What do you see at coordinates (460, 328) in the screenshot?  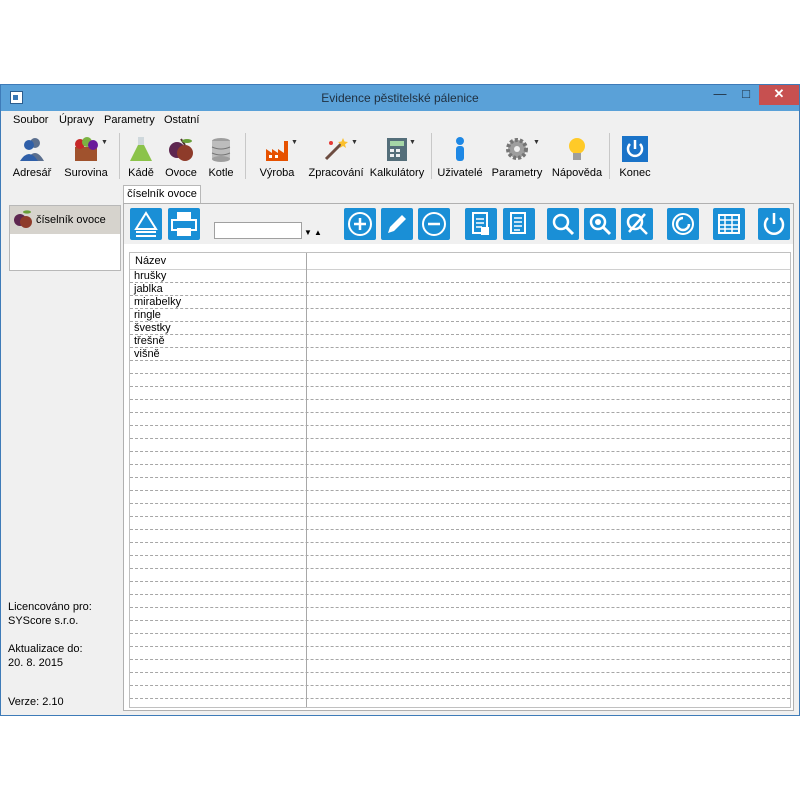 I see `table-row: švestky` at bounding box center [460, 328].